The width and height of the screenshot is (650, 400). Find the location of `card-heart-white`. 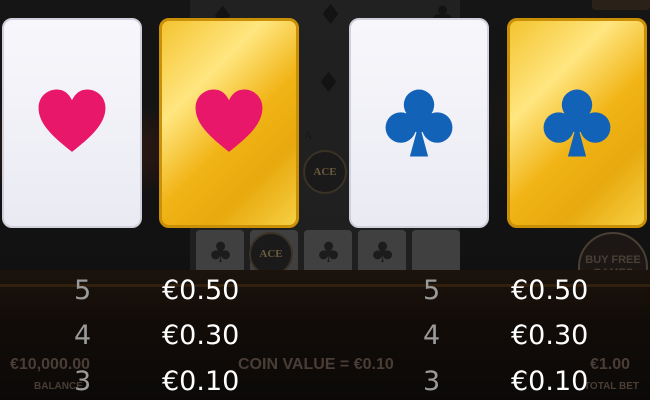

card-heart-white is located at coordinates (72, 123).